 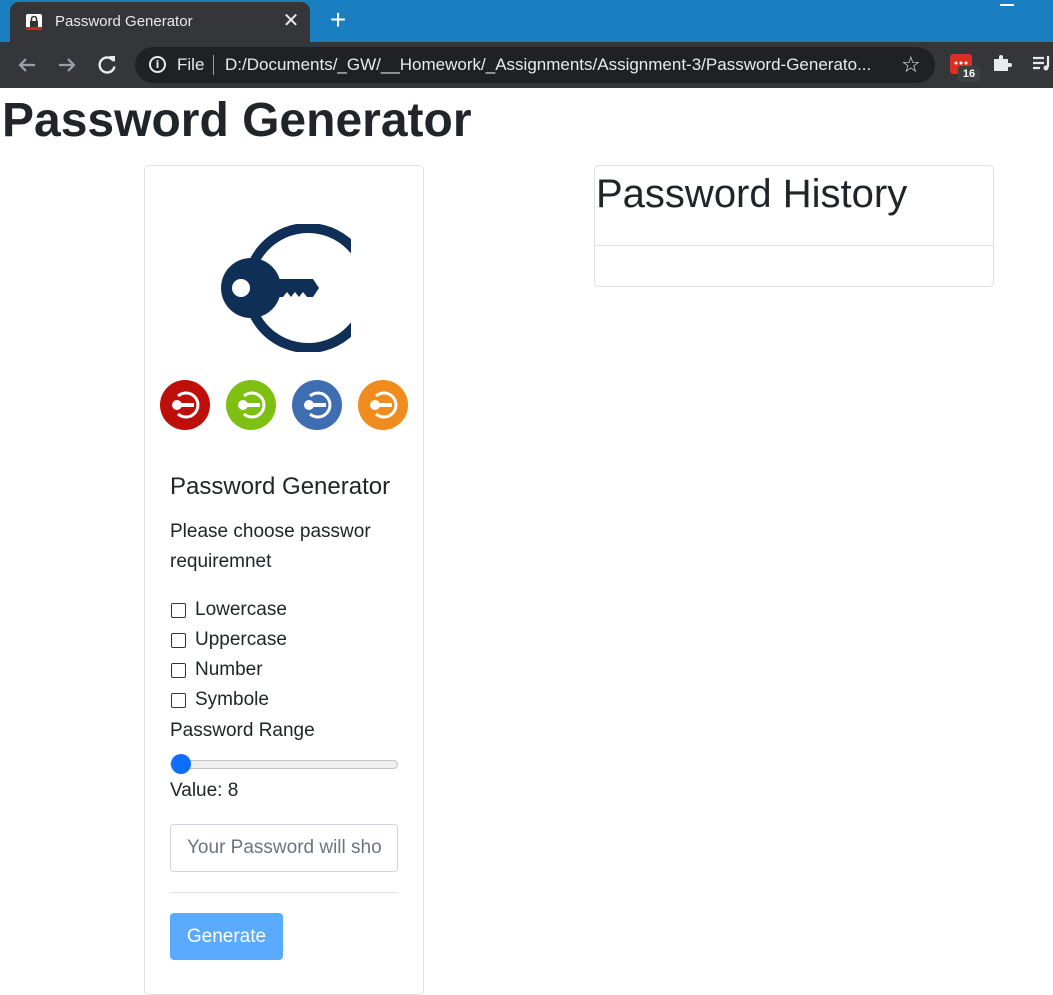 What do you see at coordinates (178, 640) in the screenshot?
I see `uppercase-checkbox` at bounding box center [178, 640].